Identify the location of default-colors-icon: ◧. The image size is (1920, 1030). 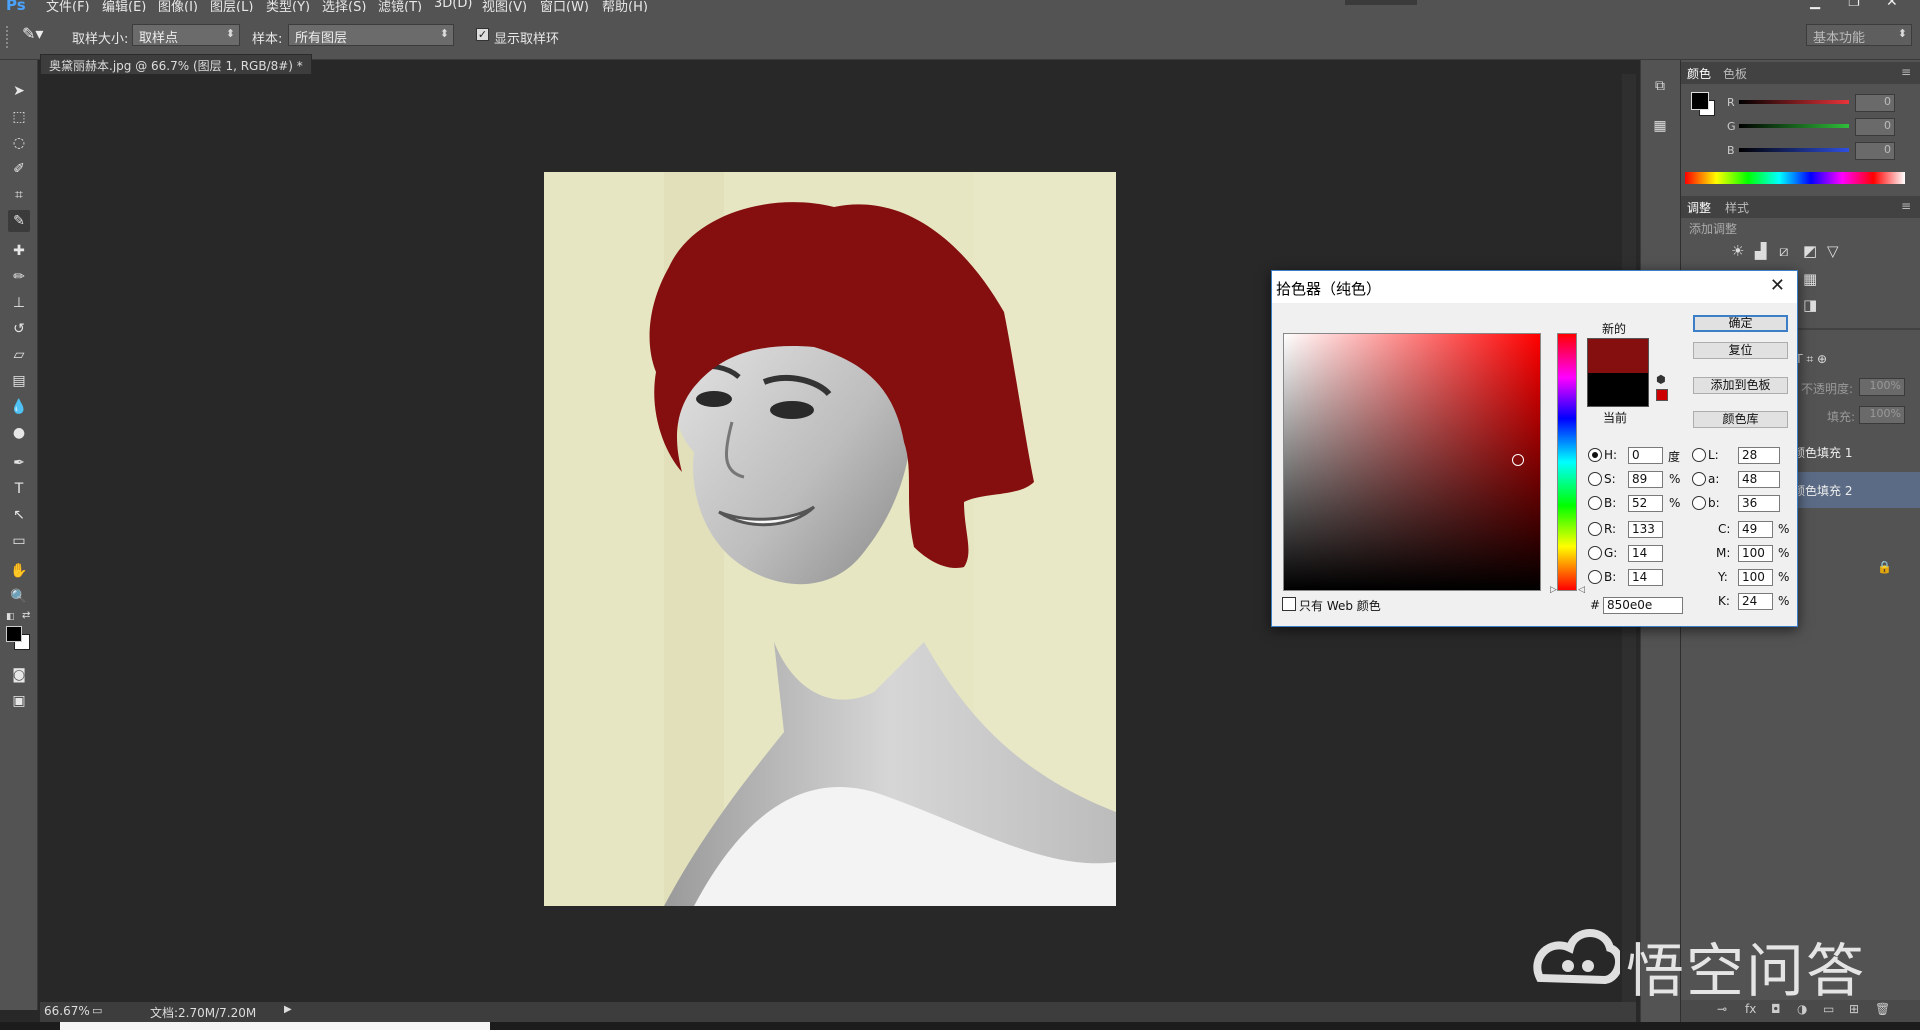
(11, 617).